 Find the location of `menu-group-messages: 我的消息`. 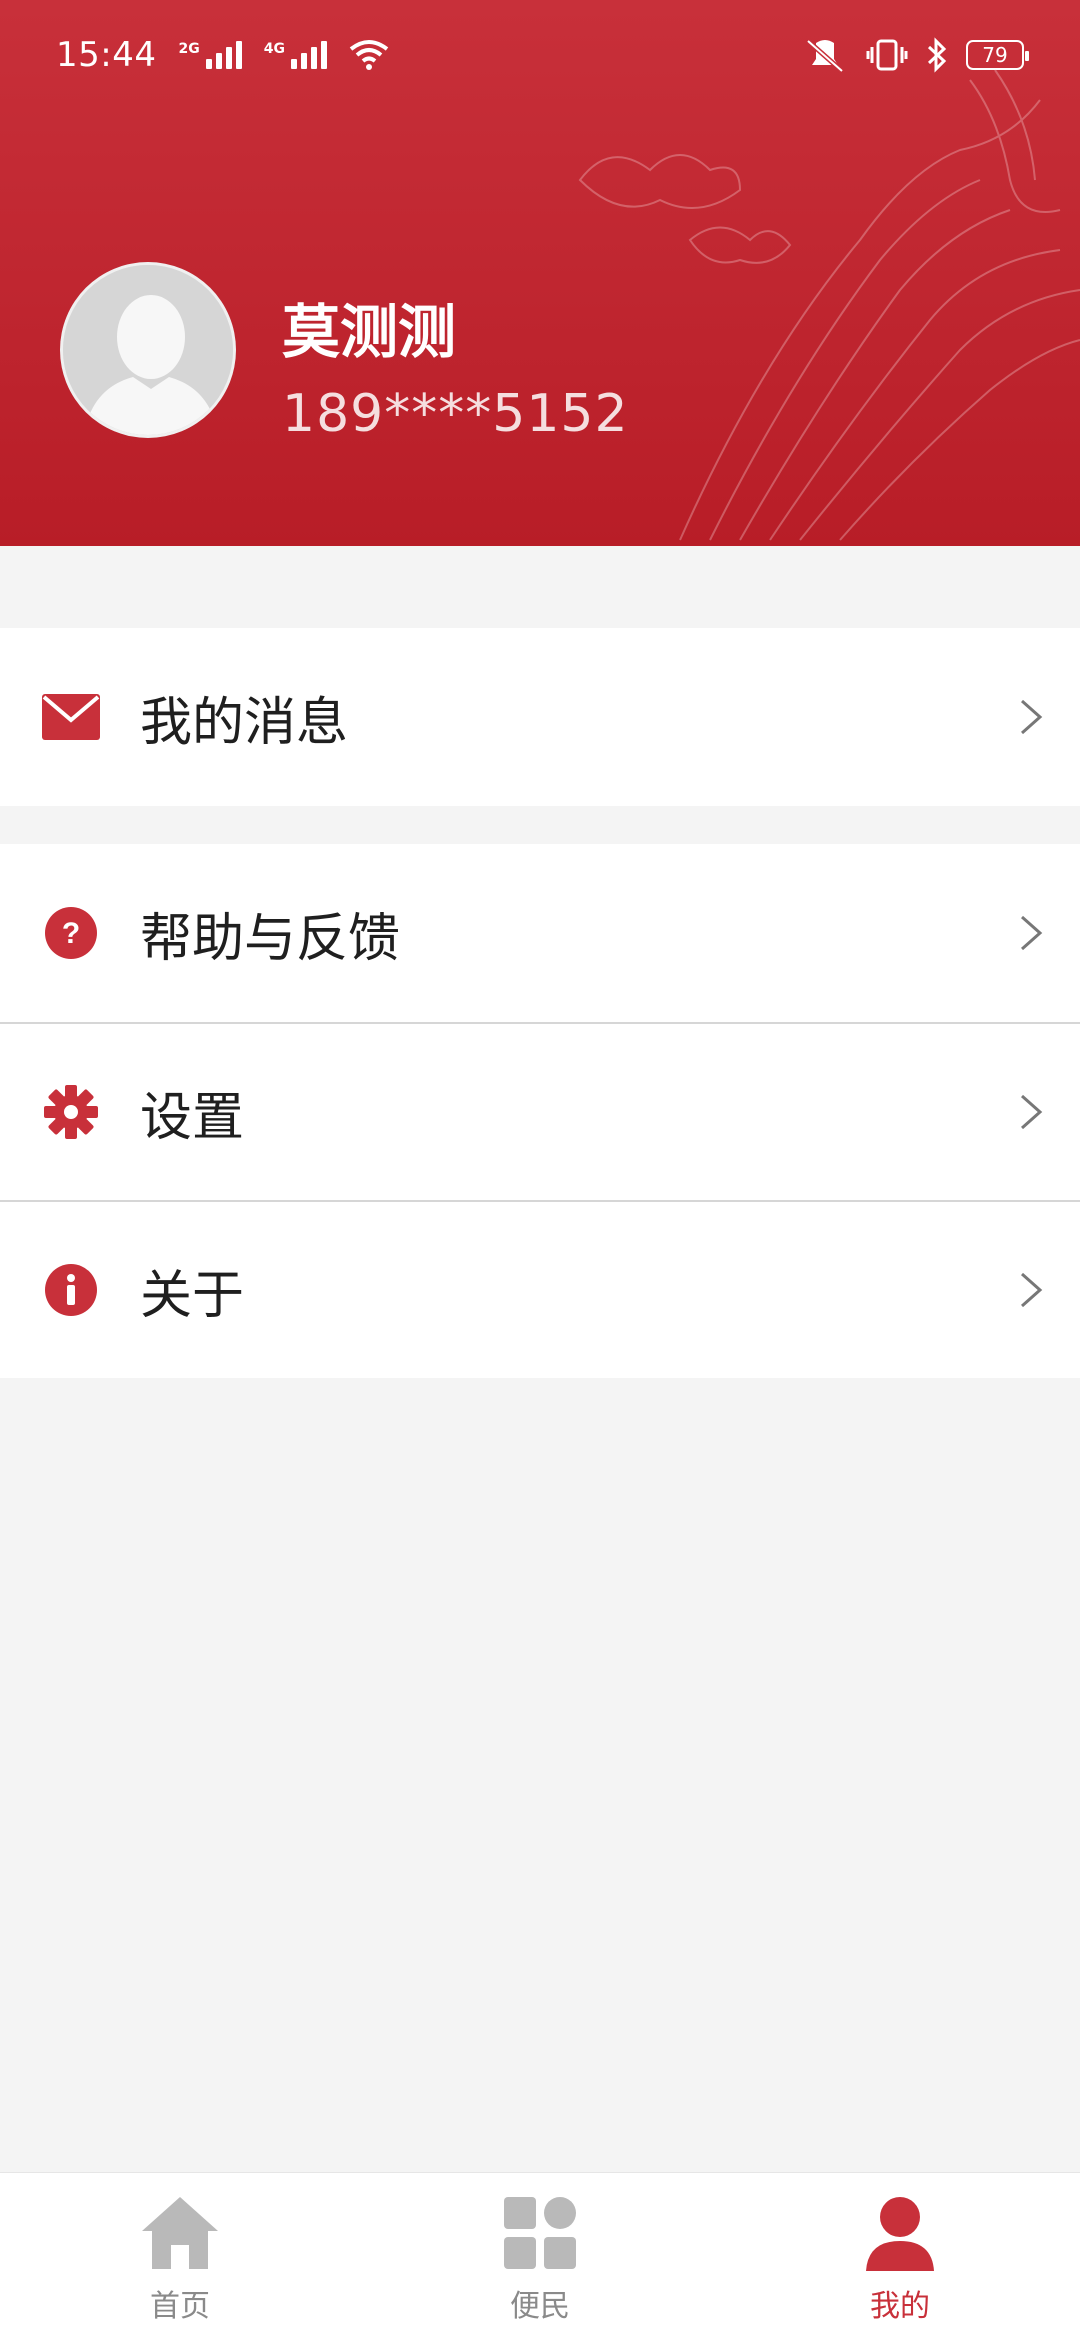

menu-group-messages: 我的消息 is located at coordinates (540, 717).